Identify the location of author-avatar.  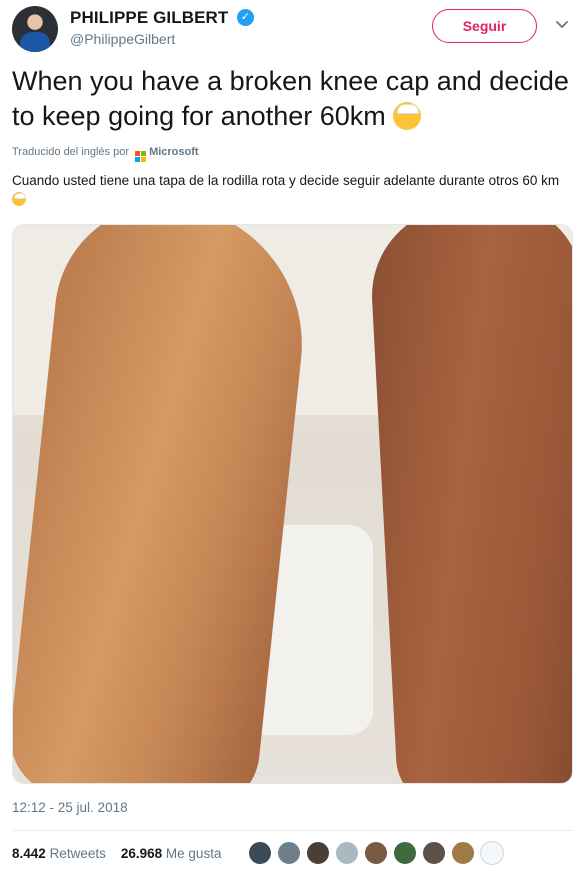
(35, 29).